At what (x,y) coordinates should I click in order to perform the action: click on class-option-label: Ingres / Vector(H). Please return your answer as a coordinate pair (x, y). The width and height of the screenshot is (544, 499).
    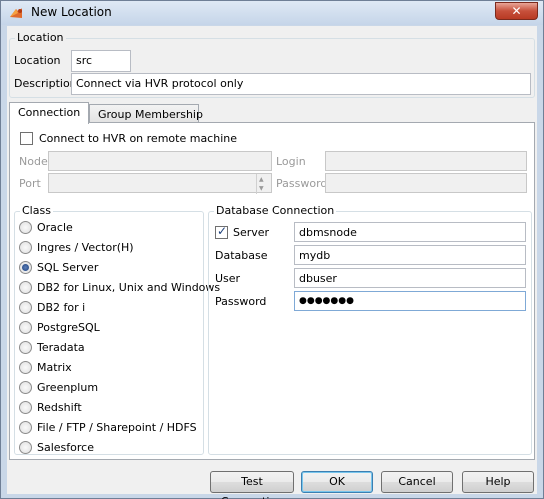
    Looking at the image, I should click on (85, 247).